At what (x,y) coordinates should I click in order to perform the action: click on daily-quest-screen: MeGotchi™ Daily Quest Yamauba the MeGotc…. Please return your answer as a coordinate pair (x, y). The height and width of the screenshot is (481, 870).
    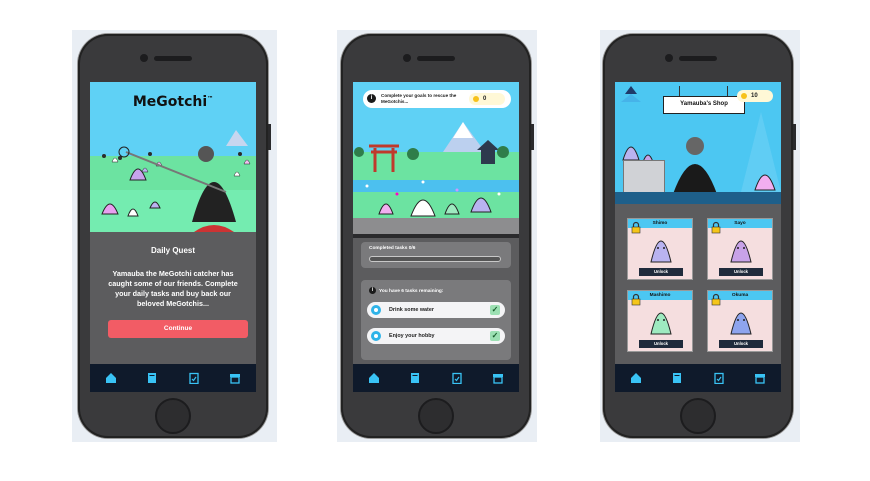
    Looking at the image, I should click on (173, 237).